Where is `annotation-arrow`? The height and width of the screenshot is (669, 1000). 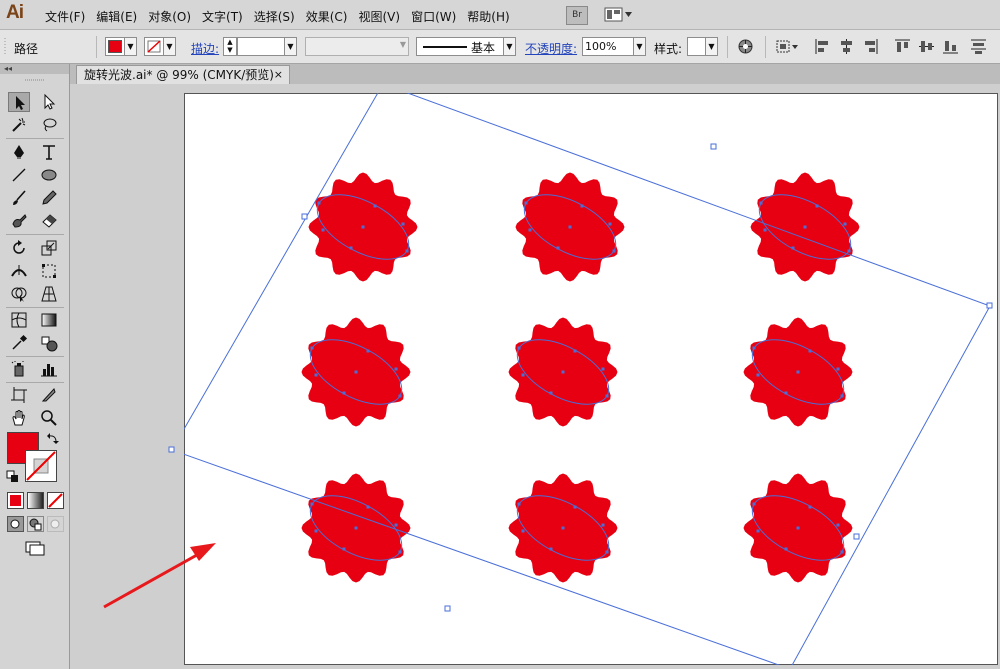 annotation-arrow is located at coordinates (159, 576).